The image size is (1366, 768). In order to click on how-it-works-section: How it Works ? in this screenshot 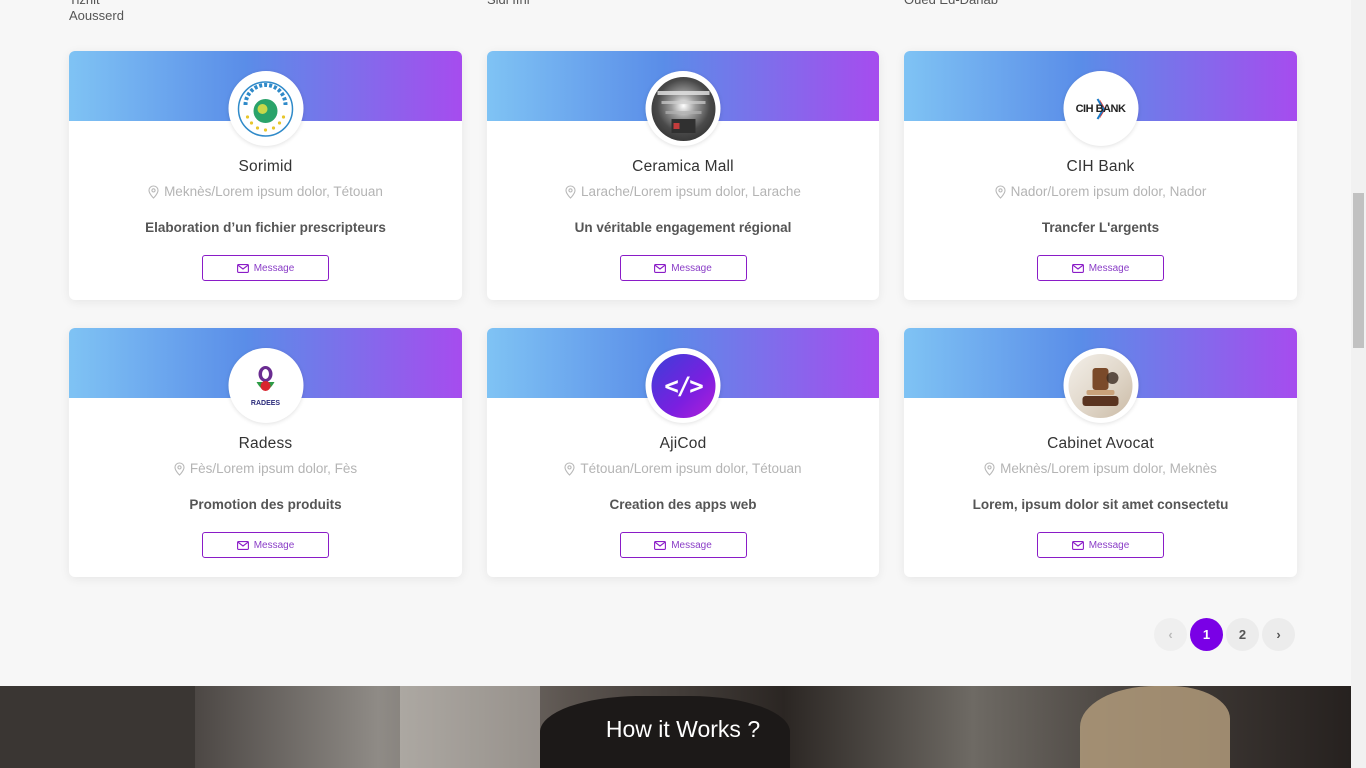, I will do `click(675, 727)`.